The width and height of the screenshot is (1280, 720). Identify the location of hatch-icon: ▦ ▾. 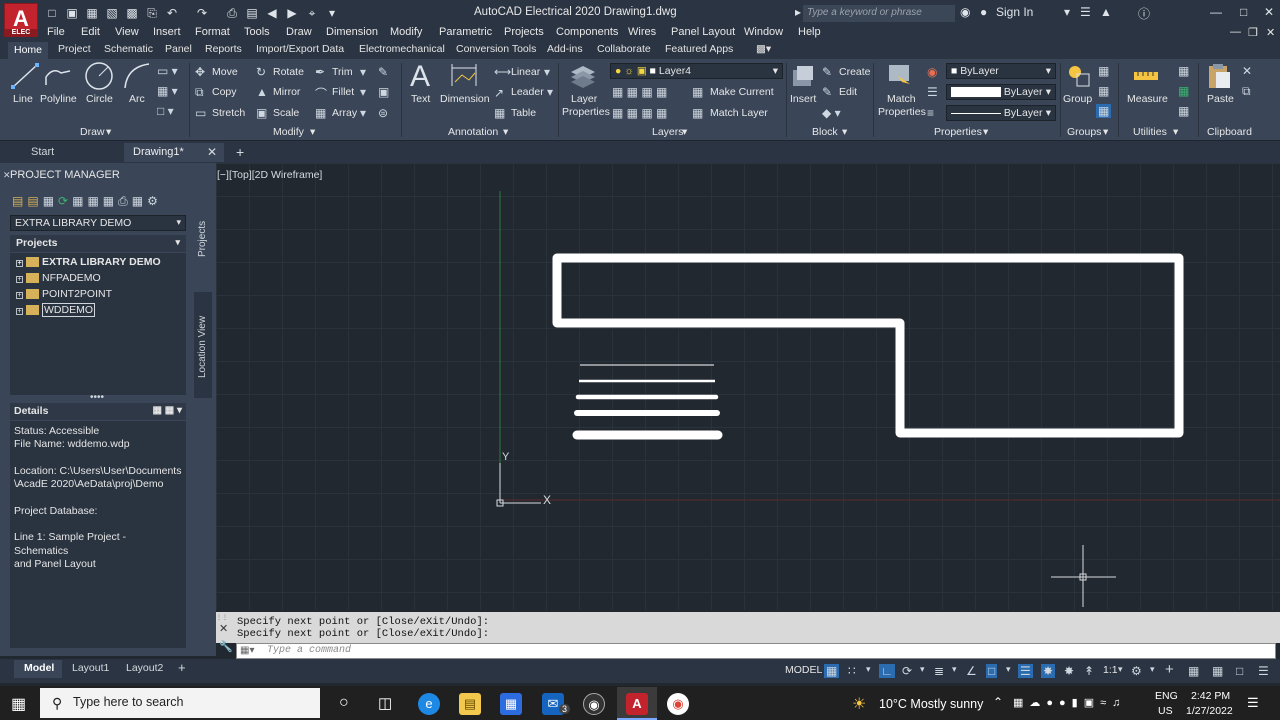
(167, 91).